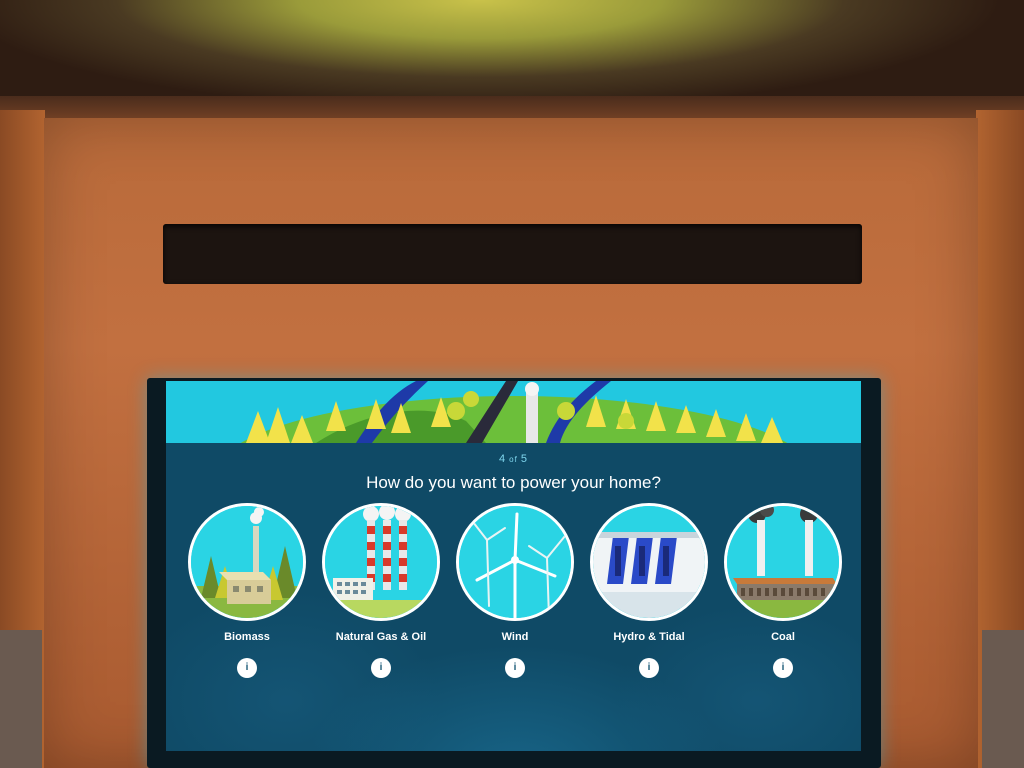 Image resolution: width=1024 pixels, height=768 pixels. I want to click on biomass-plant-icon, so click(247, 562).